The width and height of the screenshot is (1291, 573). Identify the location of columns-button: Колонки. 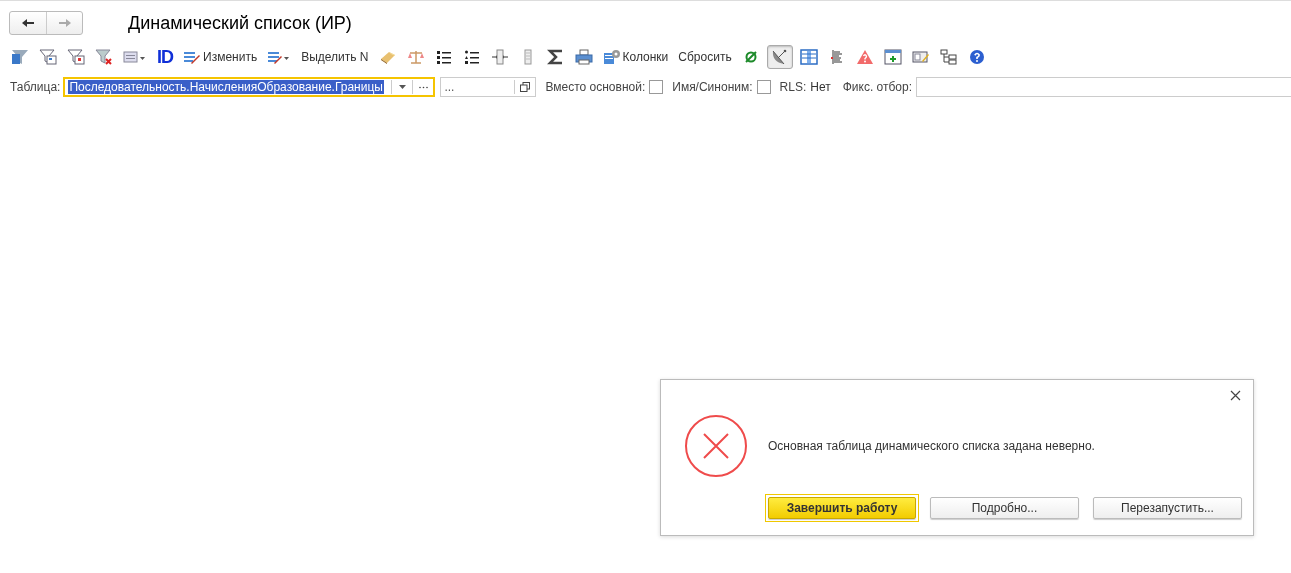
(635, 57).